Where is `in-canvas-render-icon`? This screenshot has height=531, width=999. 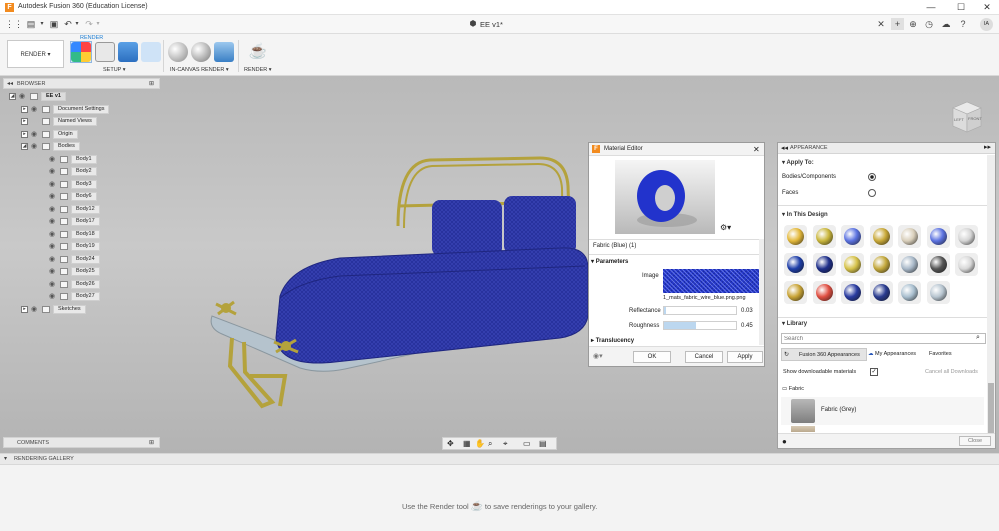
in-canvas-render-icon is located at coordinates (178, 52).